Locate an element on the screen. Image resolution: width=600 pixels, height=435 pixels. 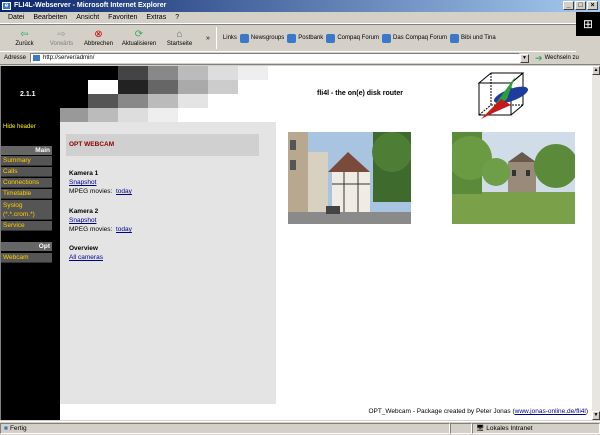
nav-item-timetable: Timetable is located at coordinates (26, 194).